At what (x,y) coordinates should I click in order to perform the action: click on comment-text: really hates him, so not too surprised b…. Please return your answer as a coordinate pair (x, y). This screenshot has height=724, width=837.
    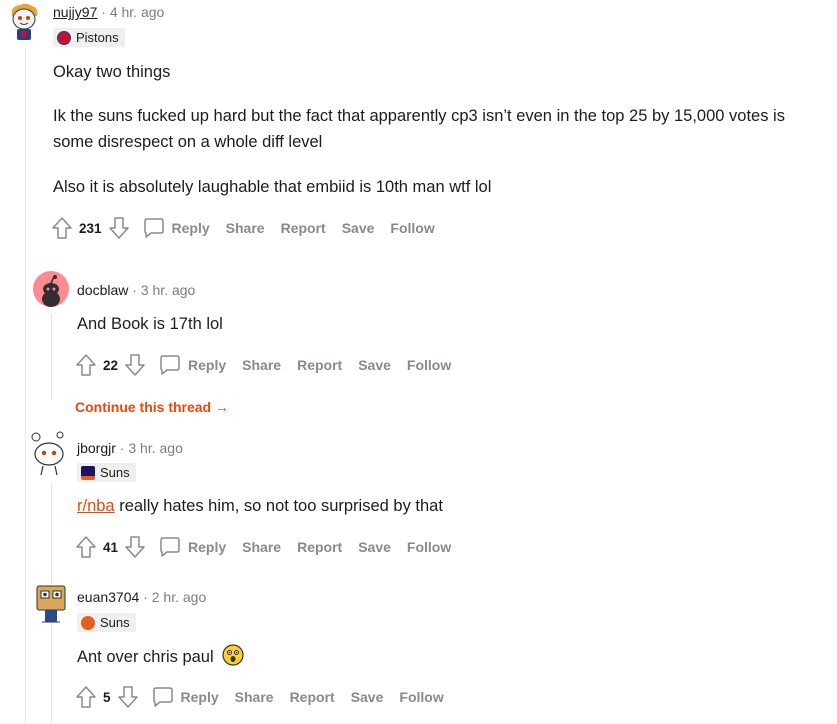
    Looking at the image, I should click on (278, 506).